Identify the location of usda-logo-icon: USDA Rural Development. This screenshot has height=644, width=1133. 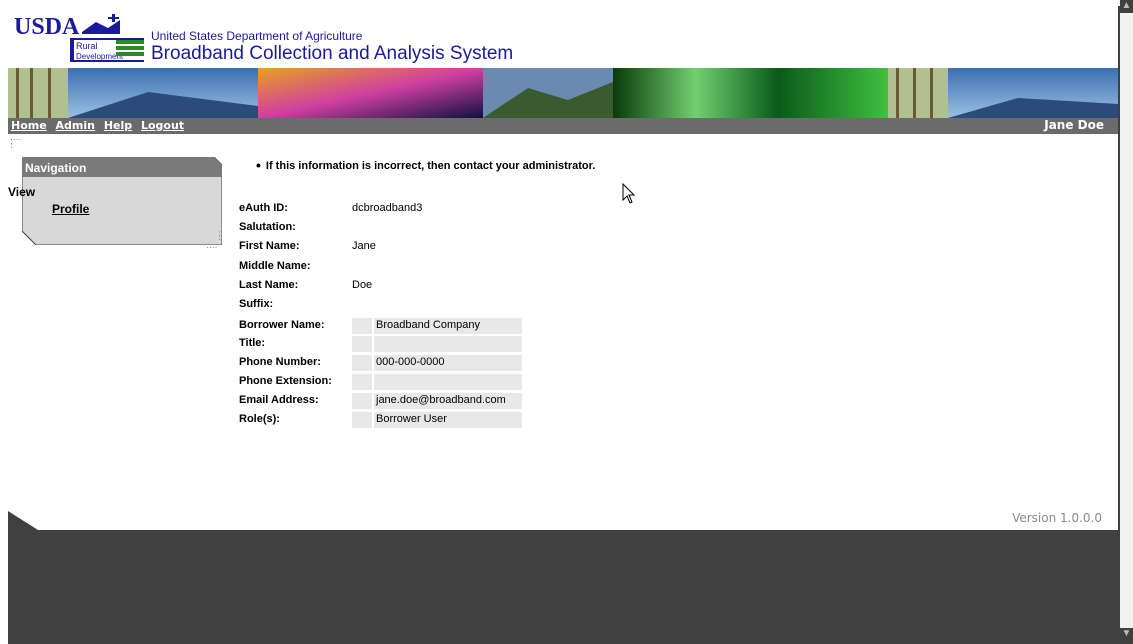
(78, 37).